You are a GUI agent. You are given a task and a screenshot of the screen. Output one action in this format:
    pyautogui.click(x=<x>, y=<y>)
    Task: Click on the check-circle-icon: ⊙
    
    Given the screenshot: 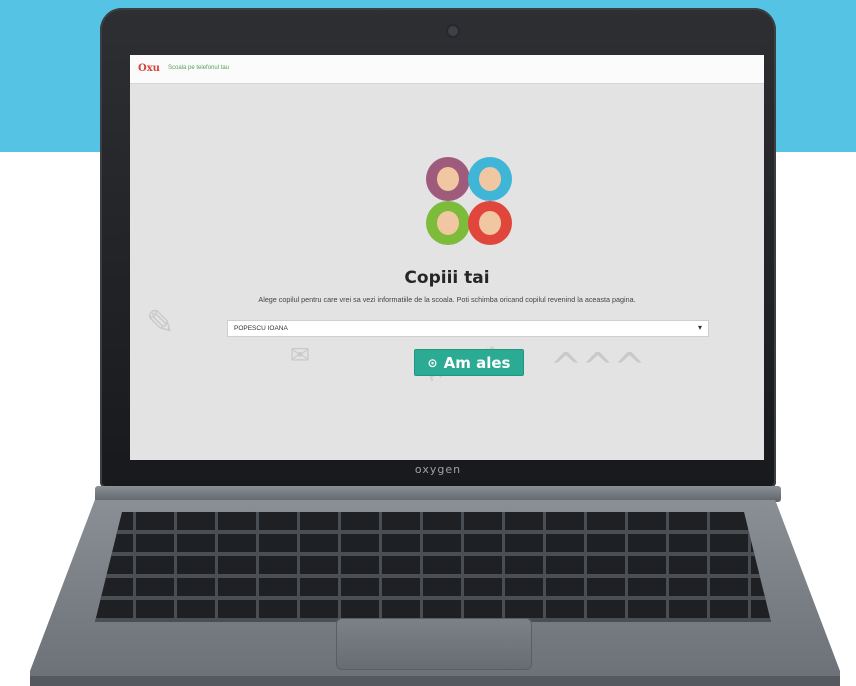 What is the action you would take?
    pyautogui.click(x=432, y=362)
    